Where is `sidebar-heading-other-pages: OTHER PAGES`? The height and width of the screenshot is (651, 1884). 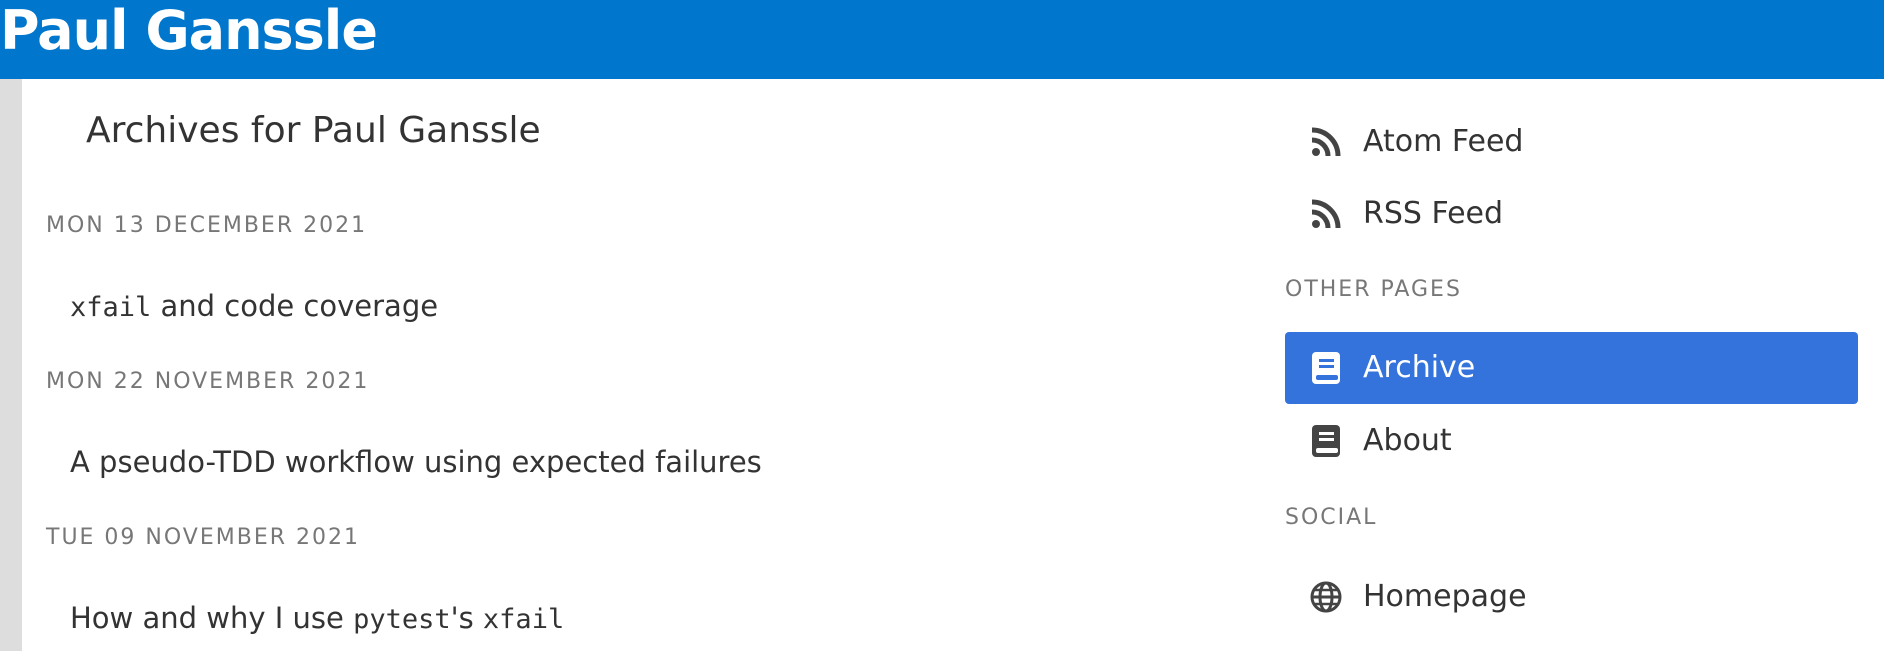
sidebar-heading-other-pages: OTHER PAGES is located at coordinates (1373, 289).